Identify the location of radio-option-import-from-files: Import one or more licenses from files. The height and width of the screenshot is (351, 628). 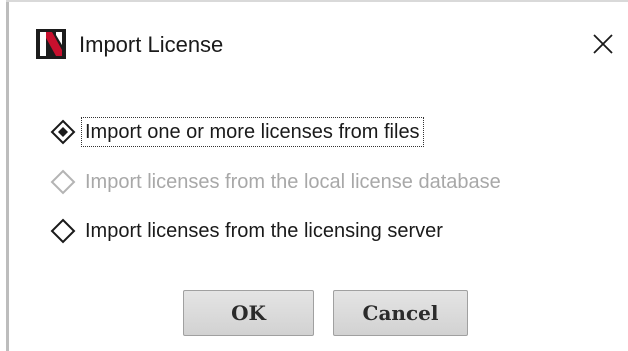
(237, 132).